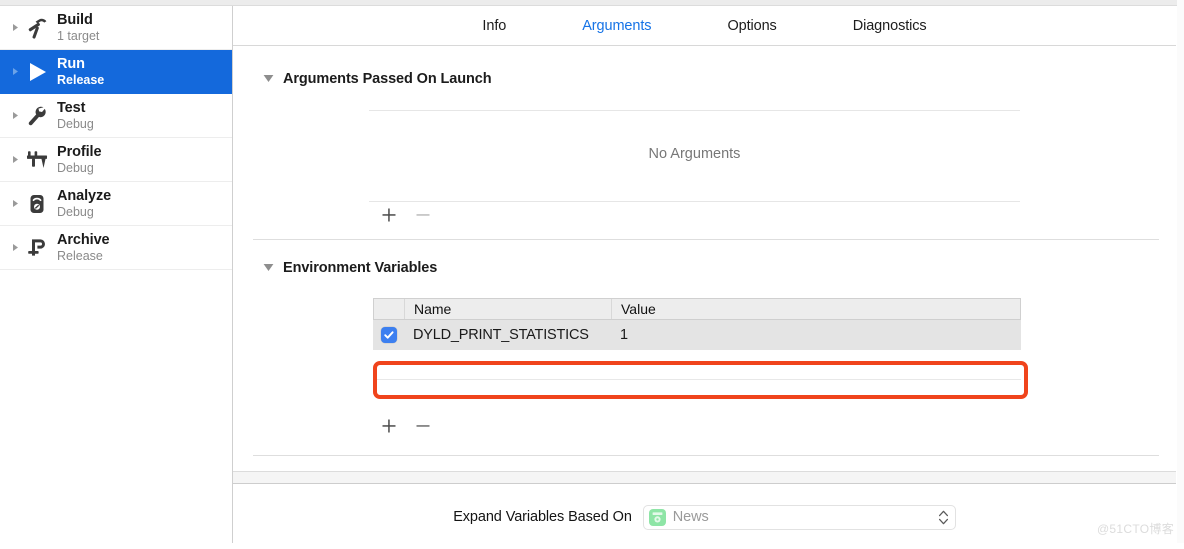 Image resolution: width=1184 pixels, height=549 pixels. I want to click on hammer-icon, so click(37, 28).